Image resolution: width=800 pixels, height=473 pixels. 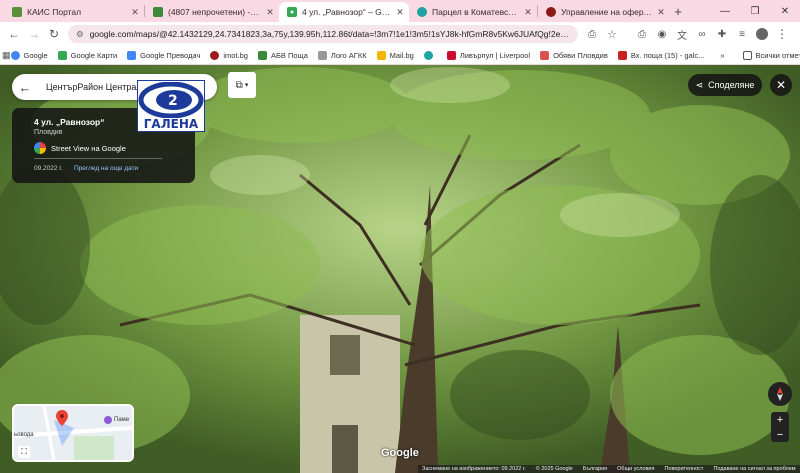 What do you see at coordinates (725, 11) in the screenshot?
I see `minimize-button: —` at bounding box center [725, 11].